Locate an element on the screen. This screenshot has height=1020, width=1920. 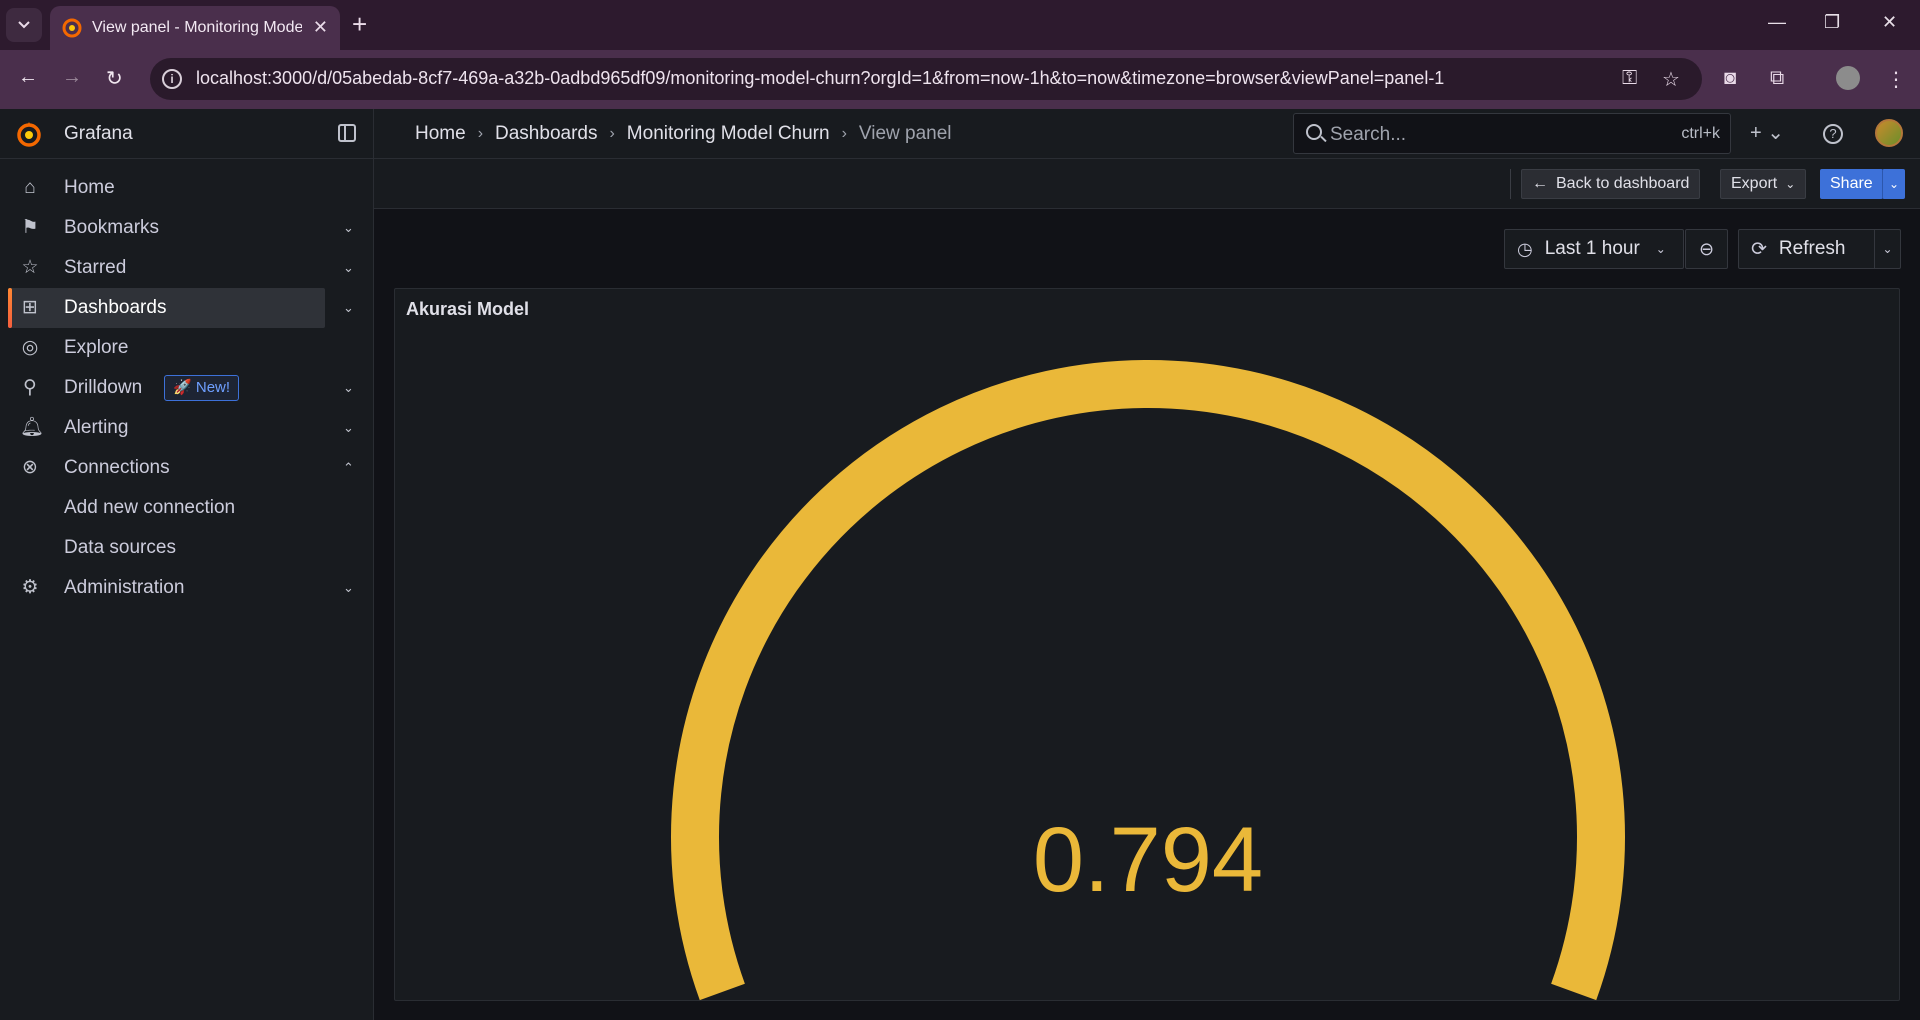
back-icon: ← is located at coordinates (28, 77).